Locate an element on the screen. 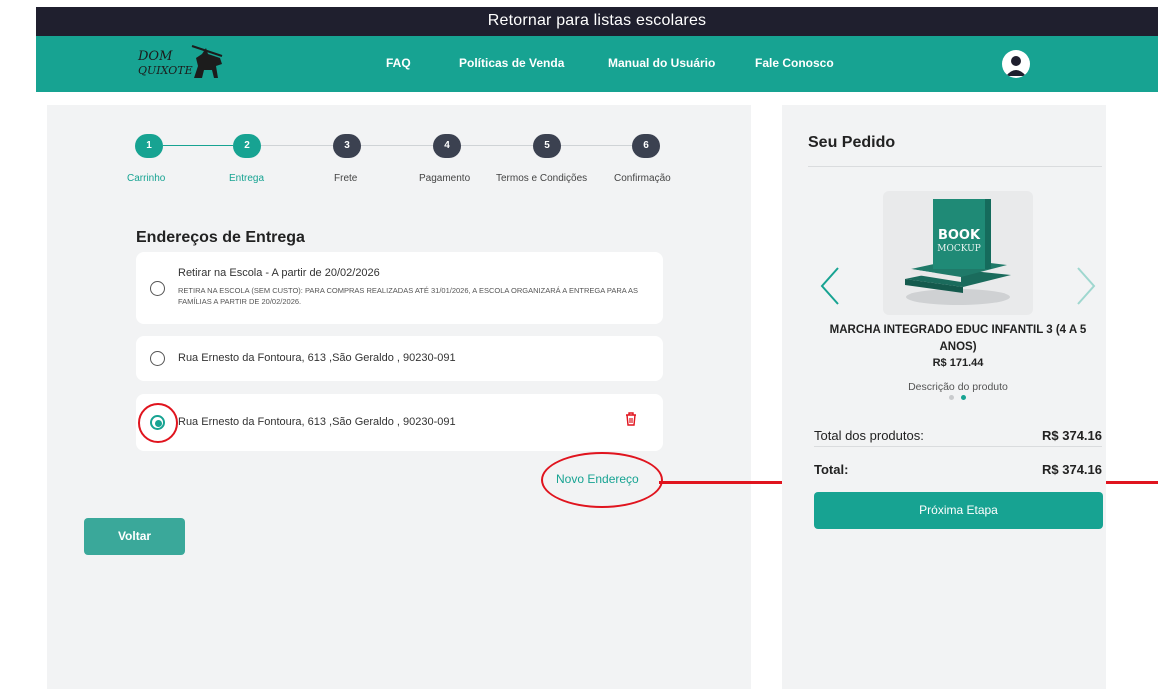 The height and width of the screenshot is (689, 1158). back-button: Voltar is located at coordinates (134, 536).